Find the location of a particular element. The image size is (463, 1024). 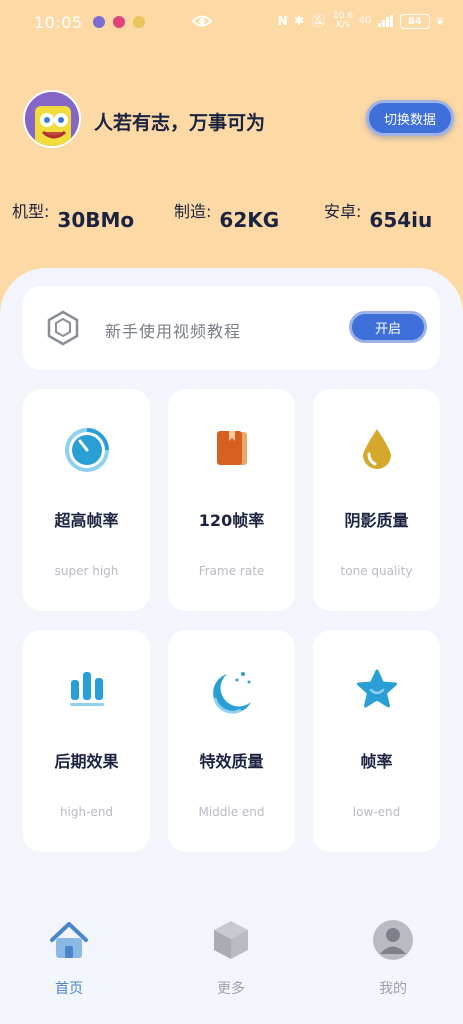

avatar is located at coordinates (52, 119).